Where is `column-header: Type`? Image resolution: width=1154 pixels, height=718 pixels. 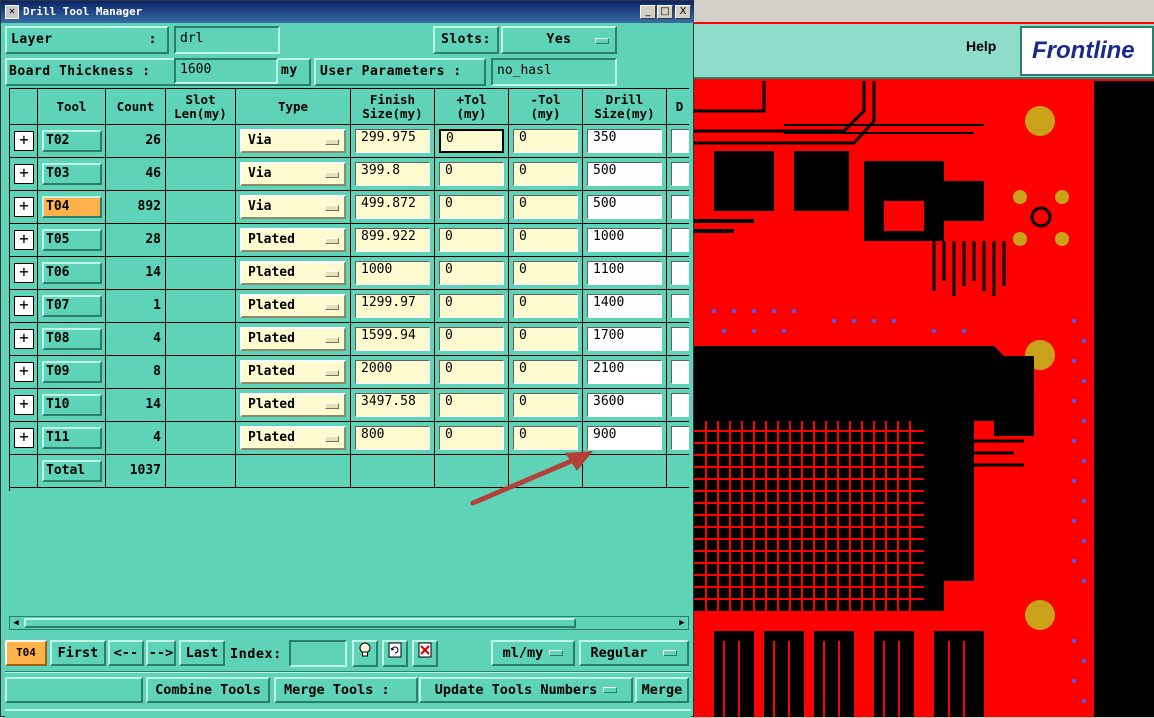 column-header: Type is located at coordinates (293, 107).